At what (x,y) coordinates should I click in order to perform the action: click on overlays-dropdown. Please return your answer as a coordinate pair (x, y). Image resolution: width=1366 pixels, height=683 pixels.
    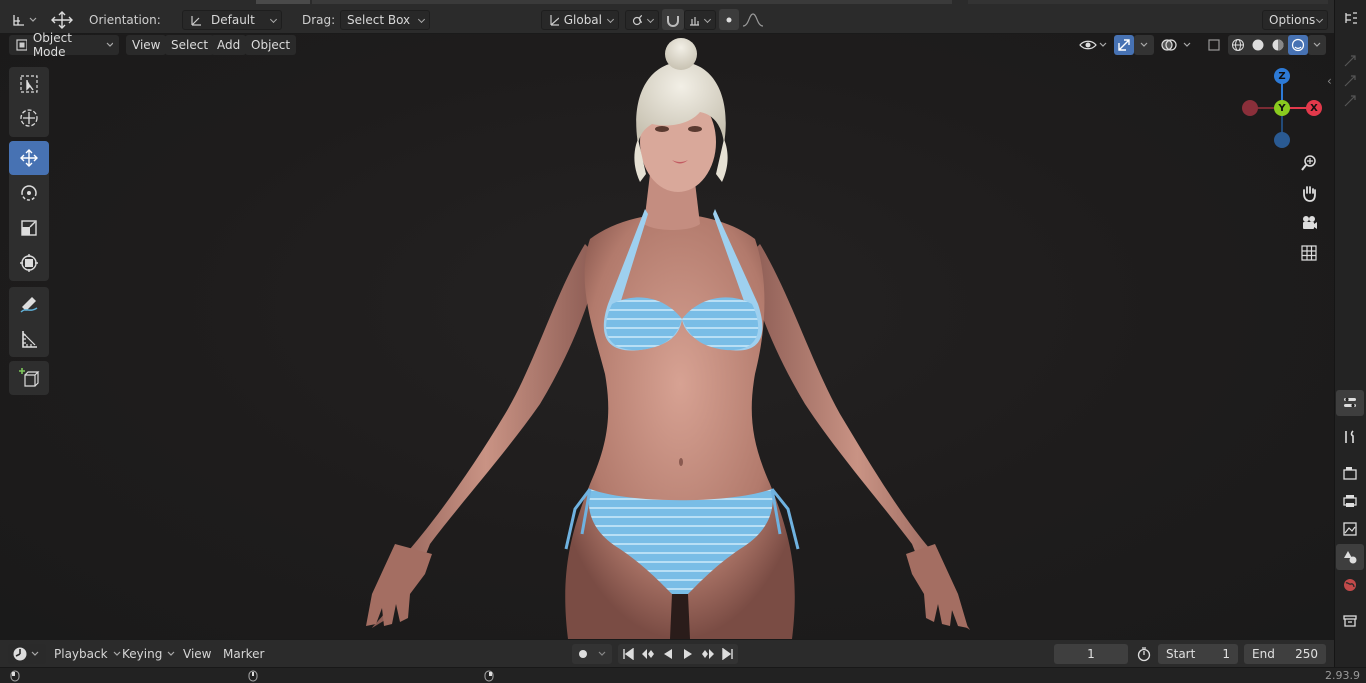
    Looking at the image, I should click on (1178, 45).